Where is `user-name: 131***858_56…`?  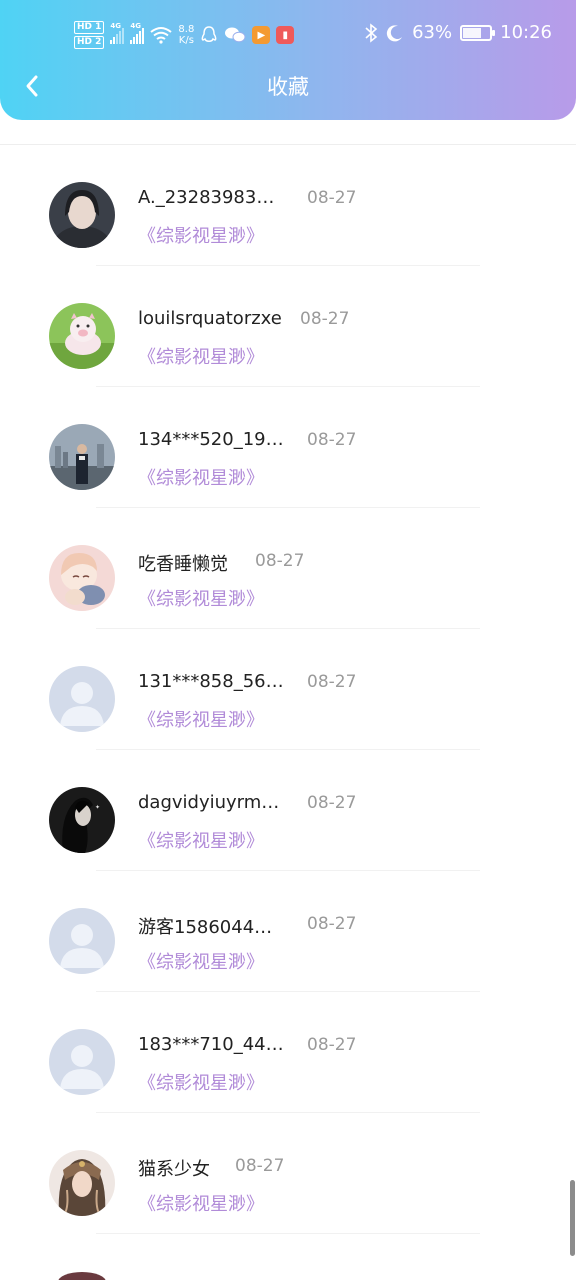
user-name: 131***858_56… is located at coordinates (211, 681).